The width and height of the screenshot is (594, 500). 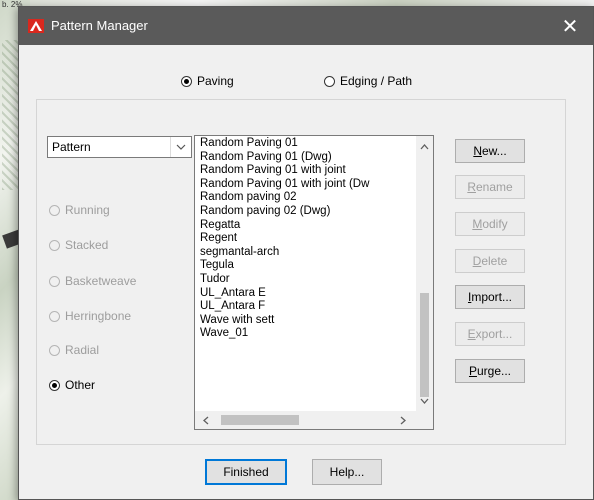 What do you see at coordinates (307, 239) in the screenshot?
I see `list-item: Regent` at bounding box center [307, 239].